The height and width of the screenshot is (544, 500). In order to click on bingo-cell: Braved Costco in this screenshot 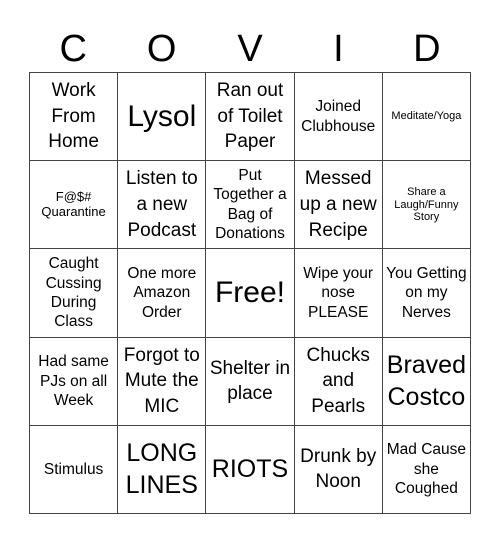, I will do `click(426, 381)`.